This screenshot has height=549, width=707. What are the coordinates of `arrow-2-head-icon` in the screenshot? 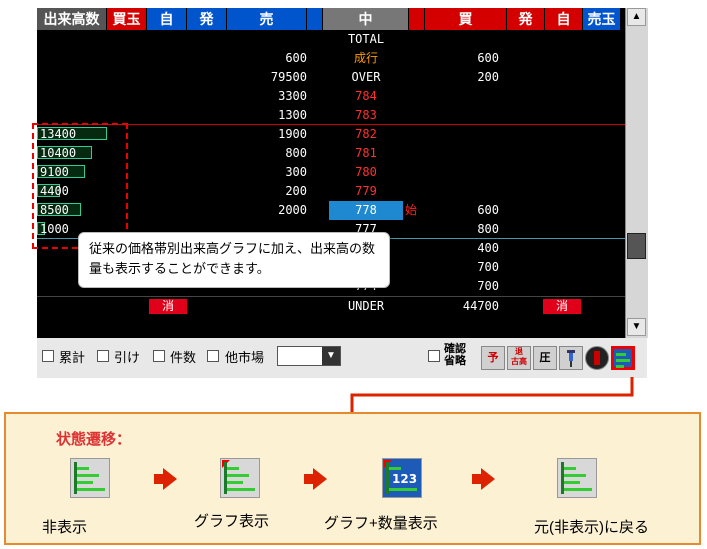 It's located at (320, 479).